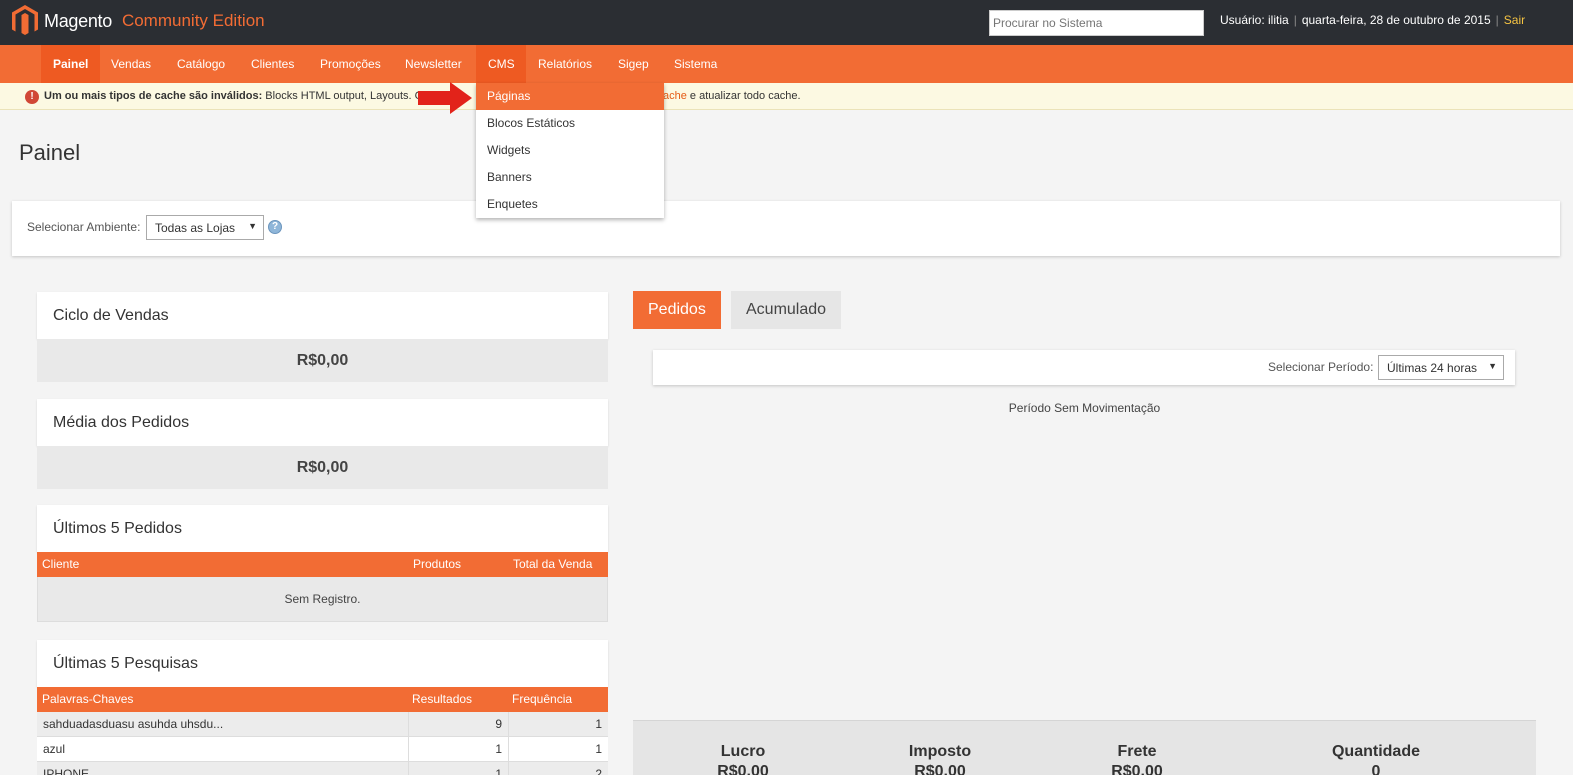  What do you see at coordinates (322, 768) in the screenshot?
I see `table-row: IPHONE 1 2` at bounding box center [322, 768].